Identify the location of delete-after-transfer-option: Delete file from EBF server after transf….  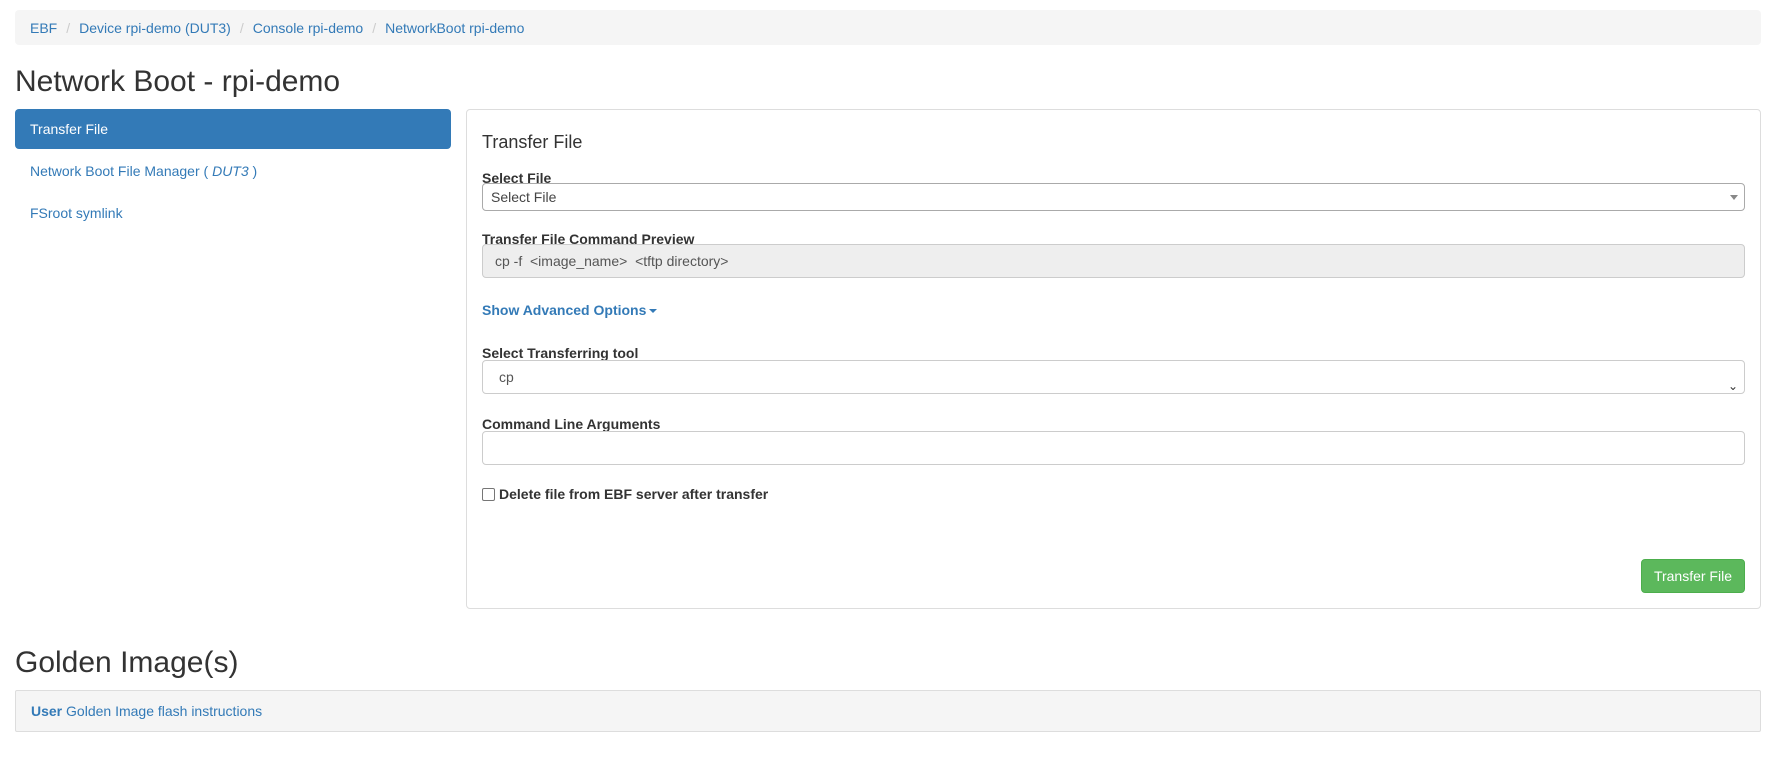
(625, 494).